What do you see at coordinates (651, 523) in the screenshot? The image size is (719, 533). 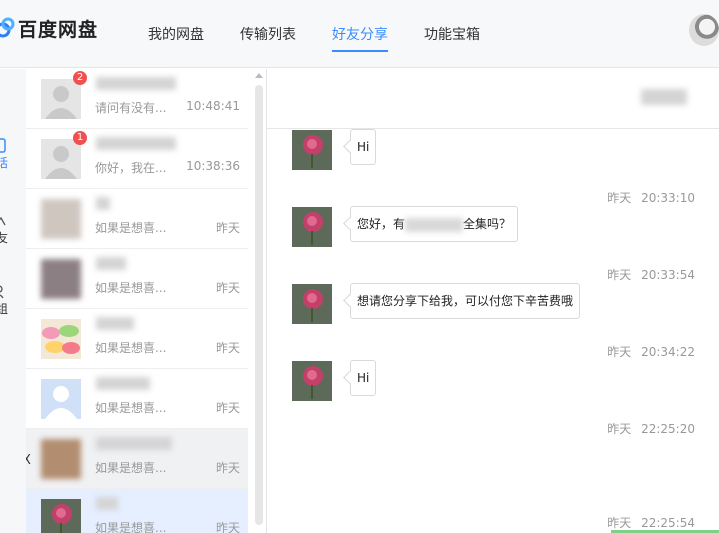 I see `message-timestamp: 昨天 22:25:54` at bounding box center [651, 523].